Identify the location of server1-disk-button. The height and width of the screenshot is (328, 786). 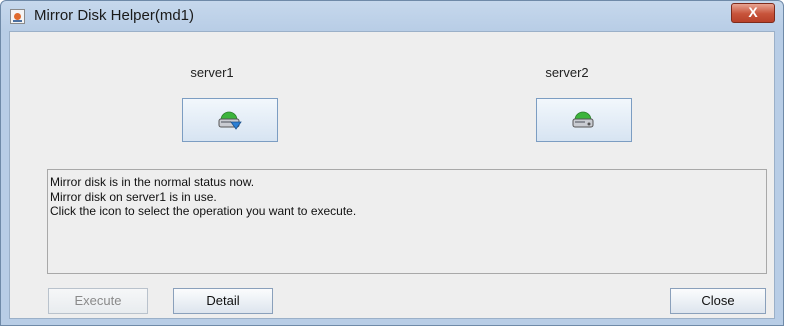
(230, 120).